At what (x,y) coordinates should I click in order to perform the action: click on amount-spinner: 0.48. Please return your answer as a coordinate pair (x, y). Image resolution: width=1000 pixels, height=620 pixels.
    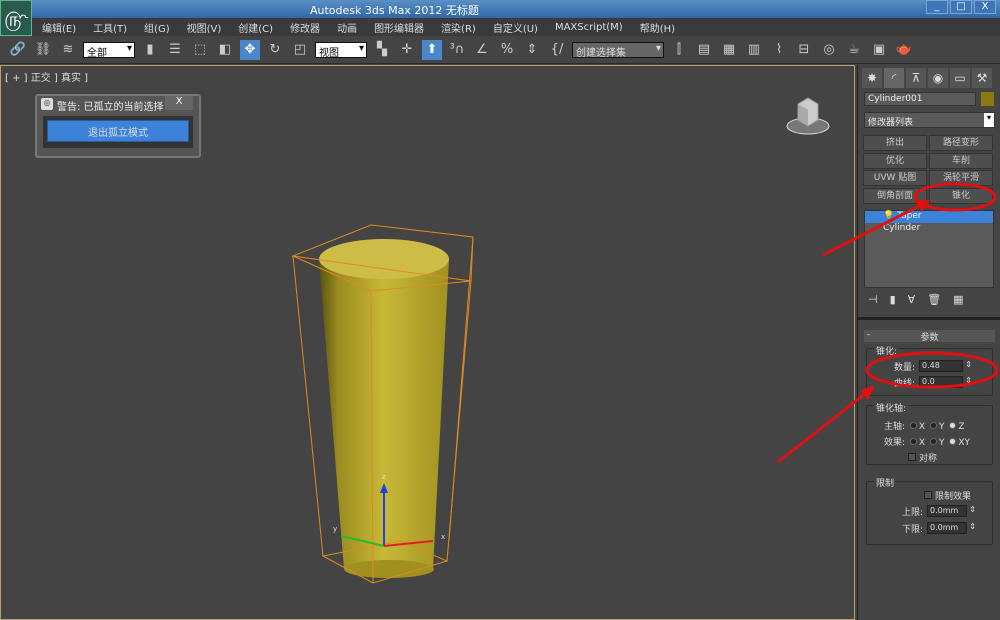
    Looking at the image, I should click on (945, 366).